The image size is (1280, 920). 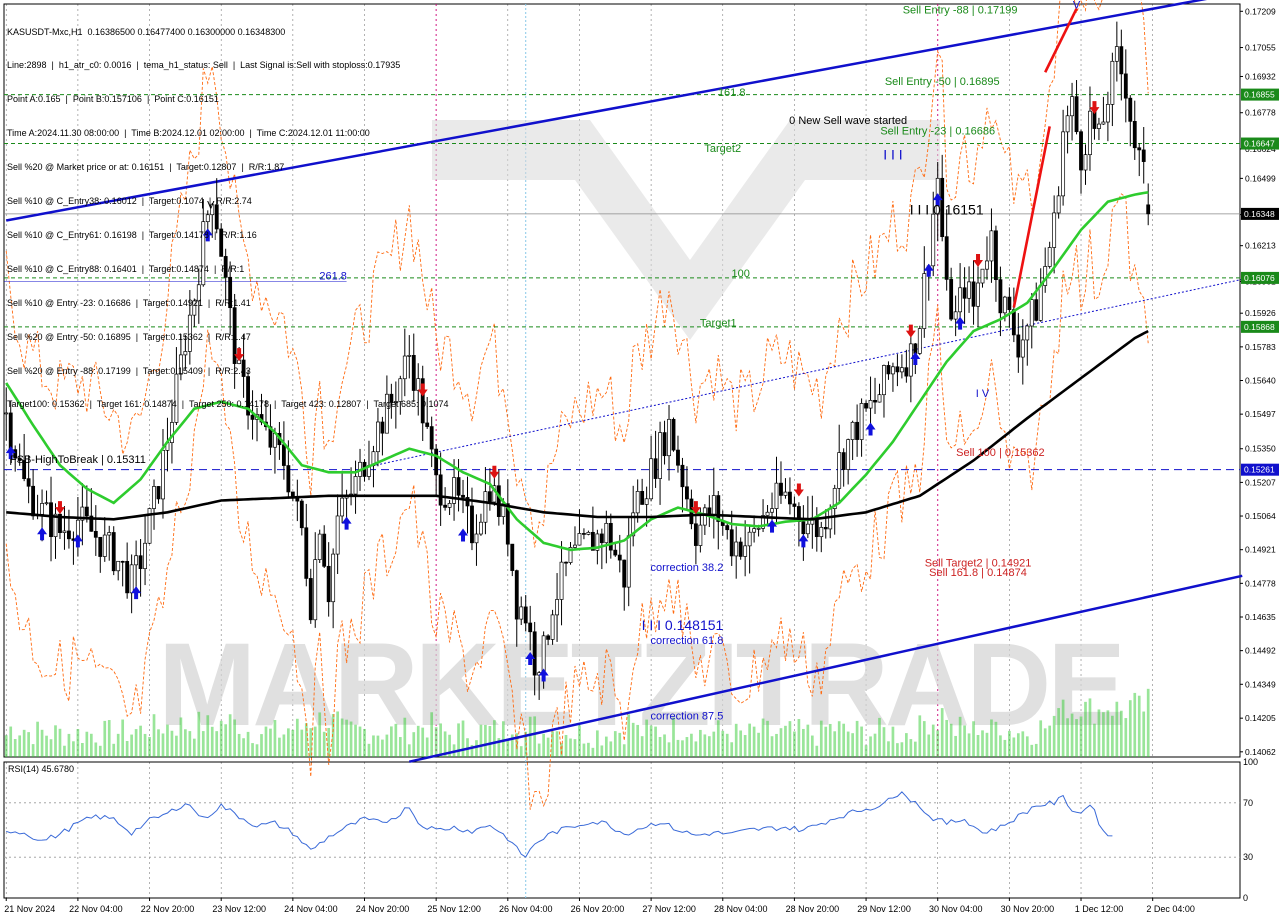 What do you see at coordinates (1260, 347) in the screenshot?
I see `y-tick-label: 0.15783` at bounding box center [1260, 347].